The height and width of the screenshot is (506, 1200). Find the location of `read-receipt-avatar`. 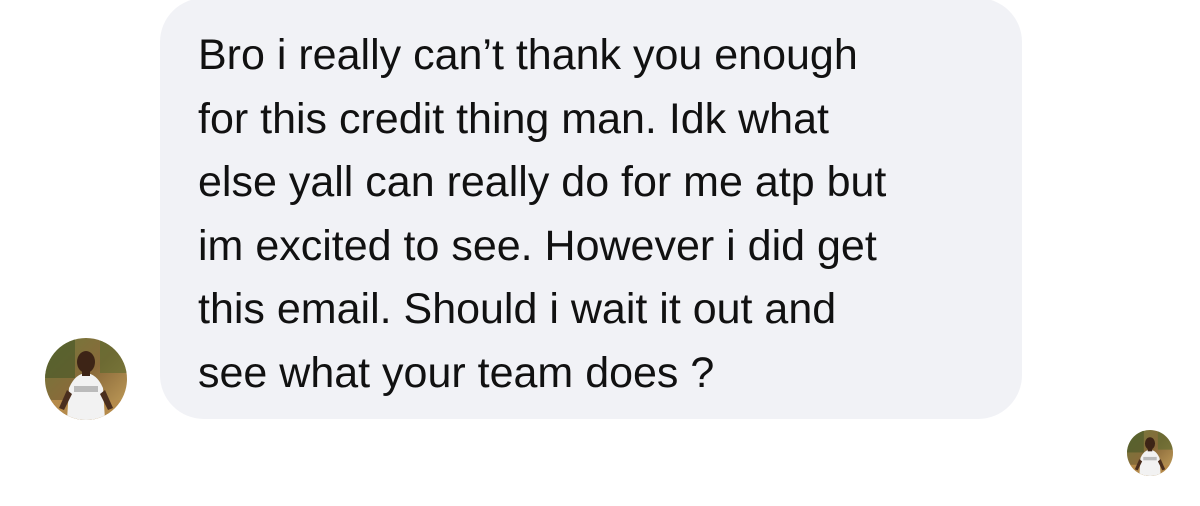

read-receipt-avatar is located at coordinates (1150, 453).